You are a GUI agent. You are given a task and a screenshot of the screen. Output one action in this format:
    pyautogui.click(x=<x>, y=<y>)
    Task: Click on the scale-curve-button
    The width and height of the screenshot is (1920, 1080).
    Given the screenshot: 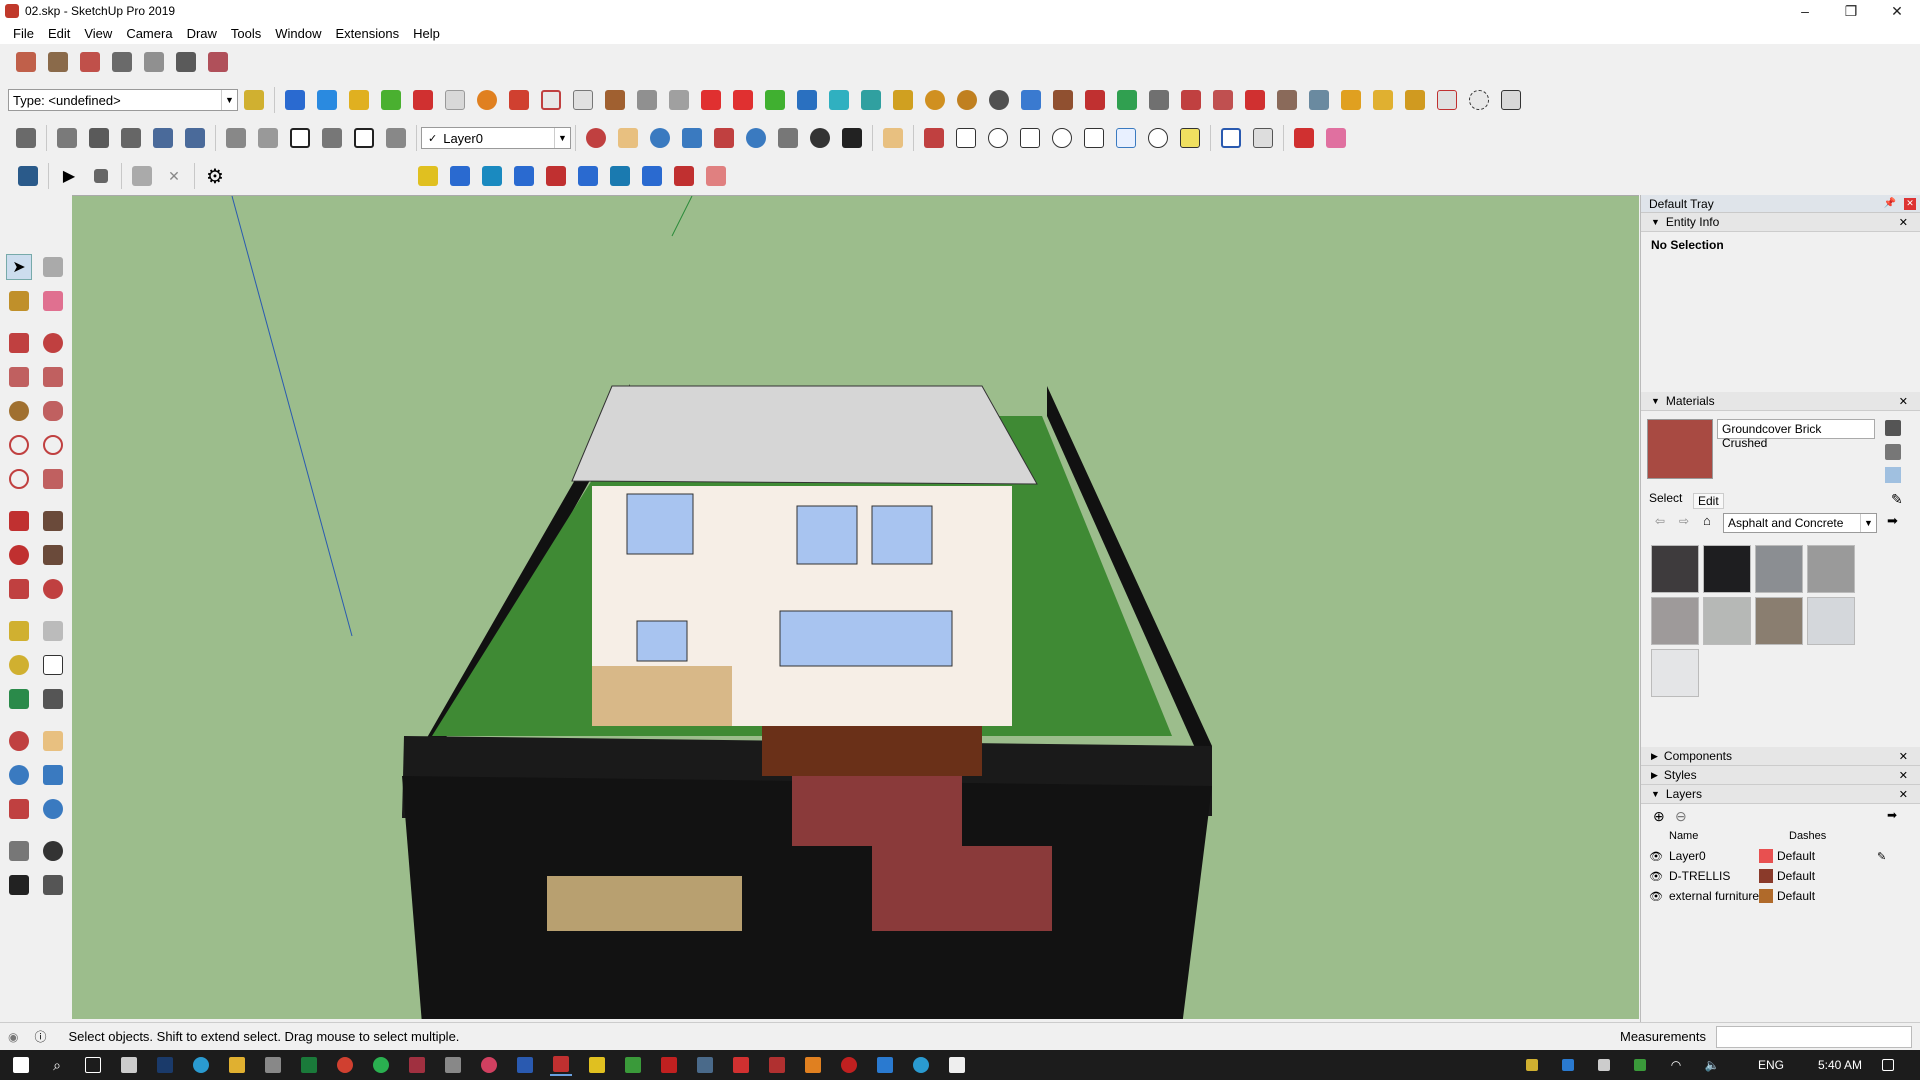 What is the action you would take?
    pyautogui.click(x=1263, y=138)
    